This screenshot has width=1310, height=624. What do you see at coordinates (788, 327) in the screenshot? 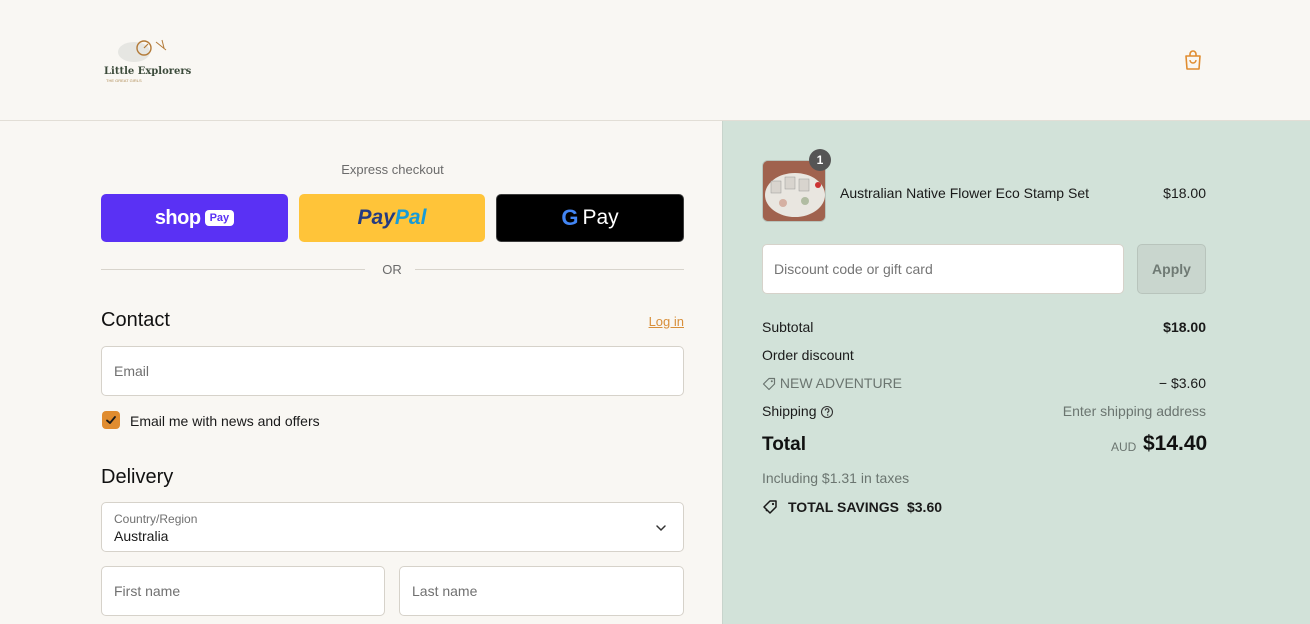
I see `subtotal-label: Subtotal` at bounding box center [788, 327].